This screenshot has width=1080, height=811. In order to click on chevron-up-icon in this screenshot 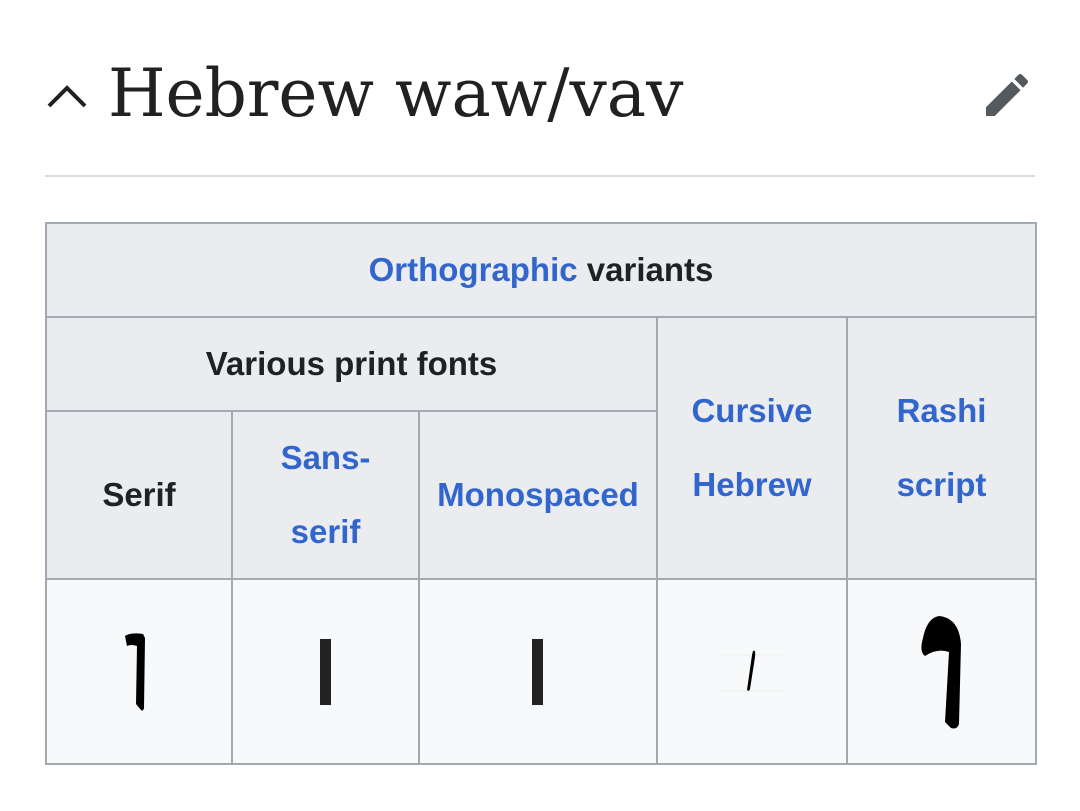, I will do `click(67, 97)`.